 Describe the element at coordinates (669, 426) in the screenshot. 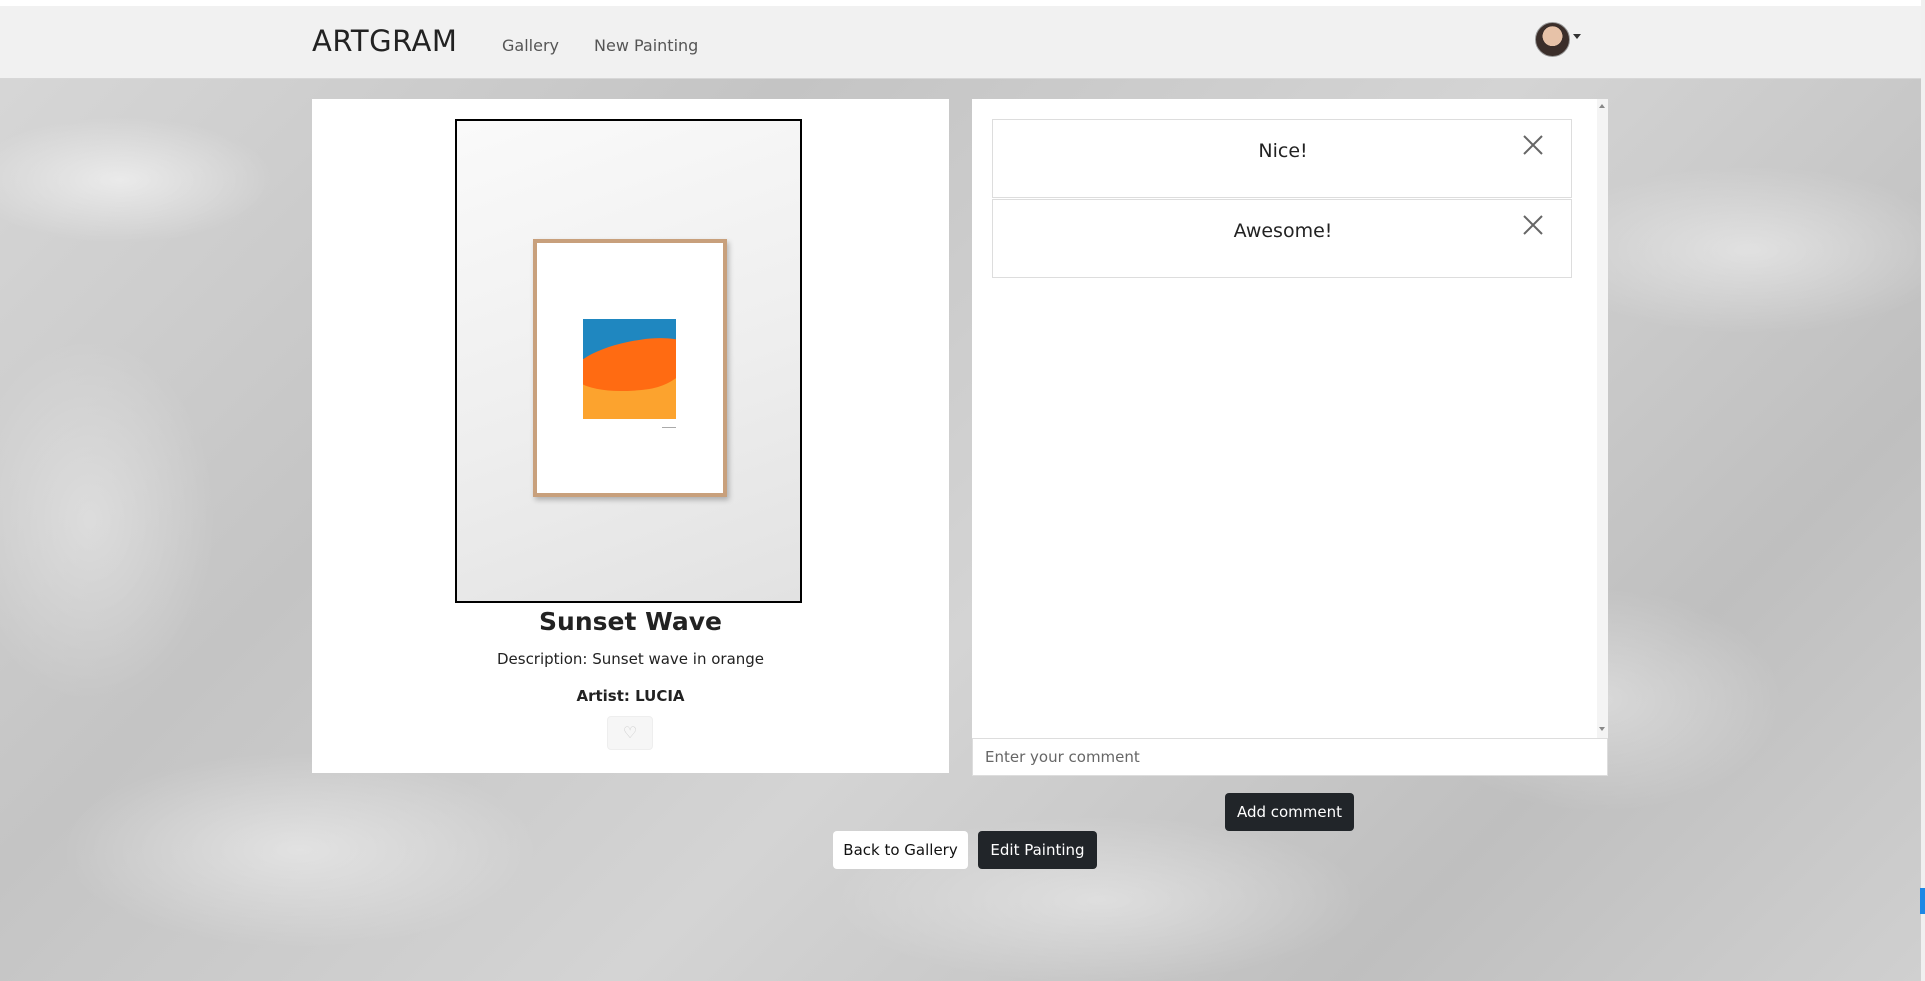

I see `artwork-signature` at that location.